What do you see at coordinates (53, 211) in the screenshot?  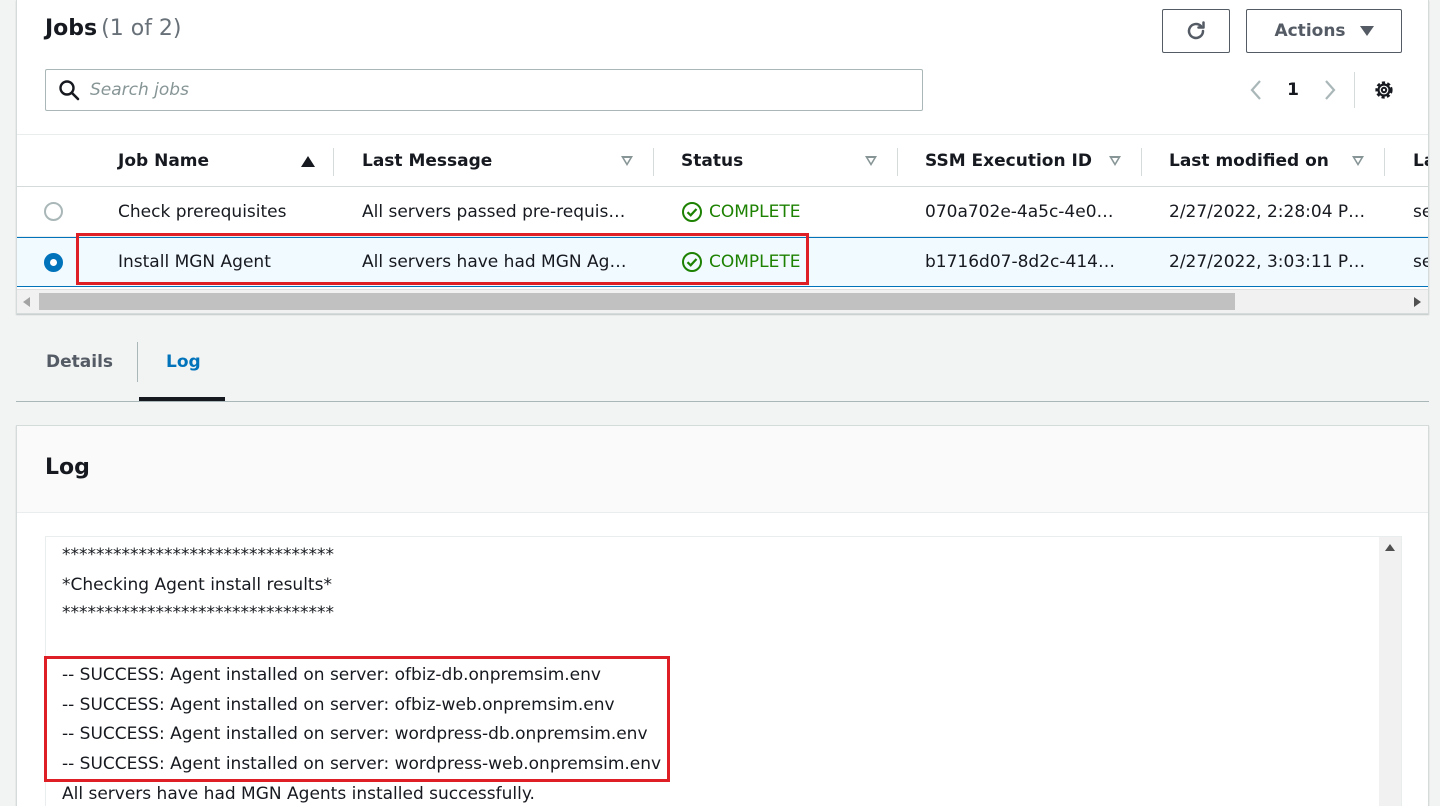 I see `row-radio` at bounding box center [53, 211].